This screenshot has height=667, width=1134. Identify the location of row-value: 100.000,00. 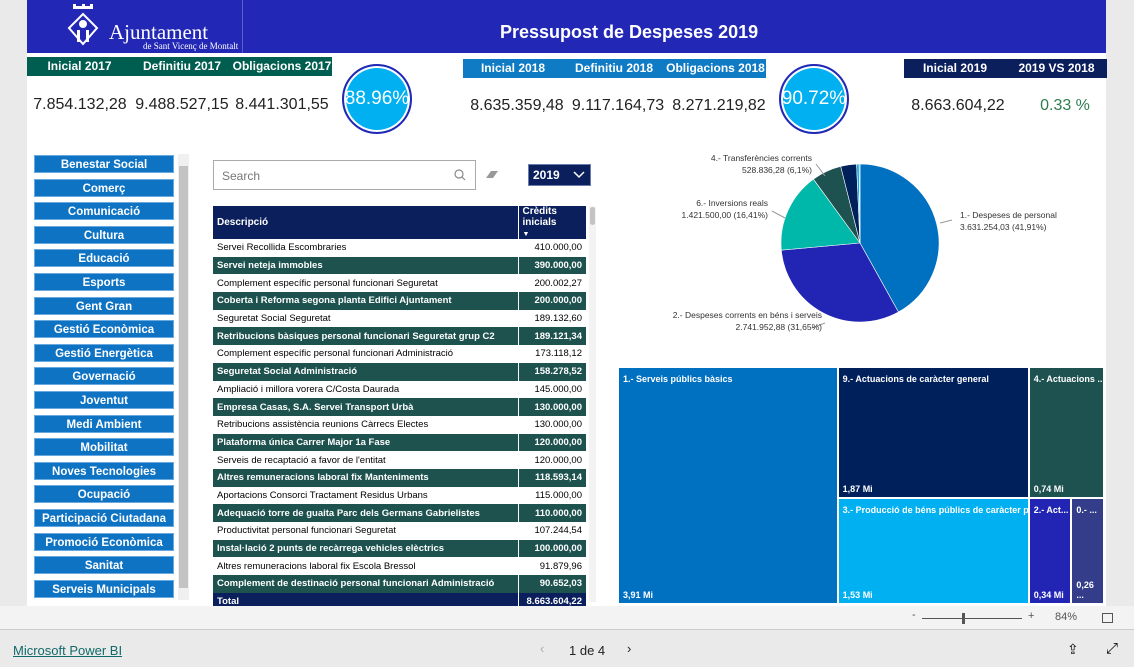
(551, 548).